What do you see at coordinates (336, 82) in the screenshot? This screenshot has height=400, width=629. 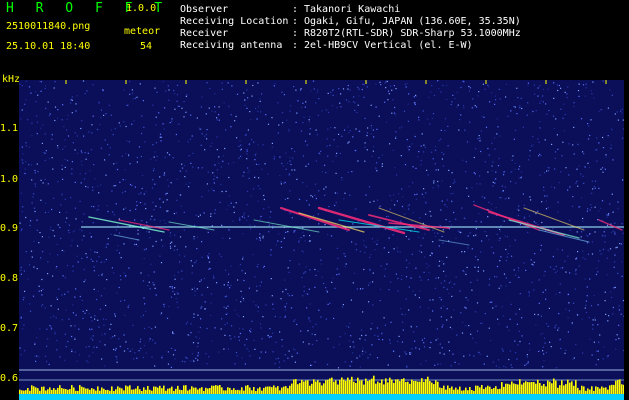 I see `minute-ticks` at bounding box center [336, 82].